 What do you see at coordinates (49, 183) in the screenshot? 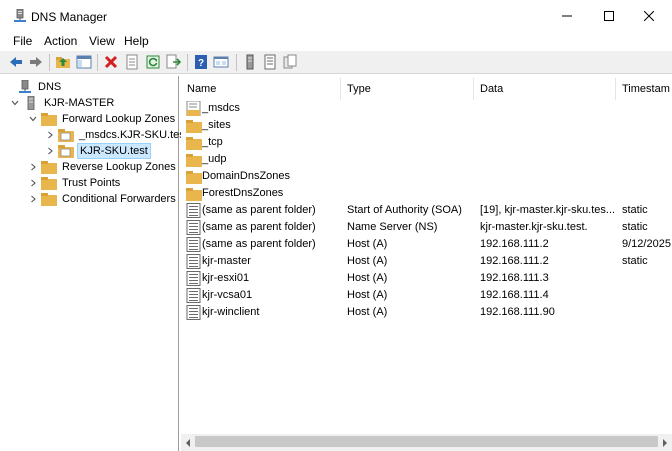
I see `folder-icon` at bounding box center [49, 183].